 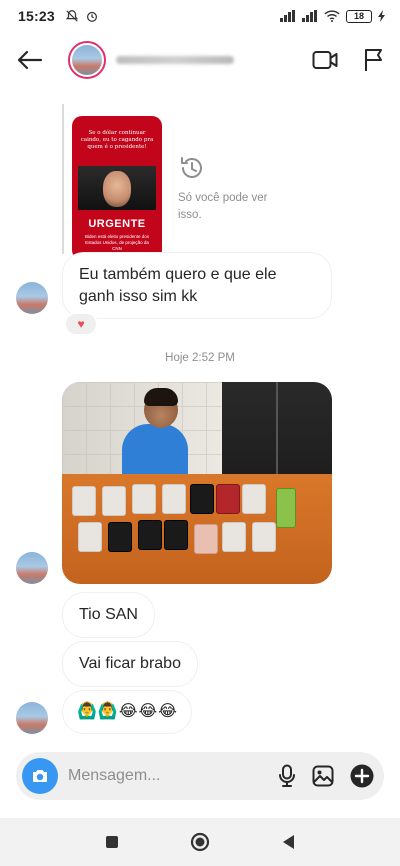 I want to click on back-button, so click(x=30, y=60).